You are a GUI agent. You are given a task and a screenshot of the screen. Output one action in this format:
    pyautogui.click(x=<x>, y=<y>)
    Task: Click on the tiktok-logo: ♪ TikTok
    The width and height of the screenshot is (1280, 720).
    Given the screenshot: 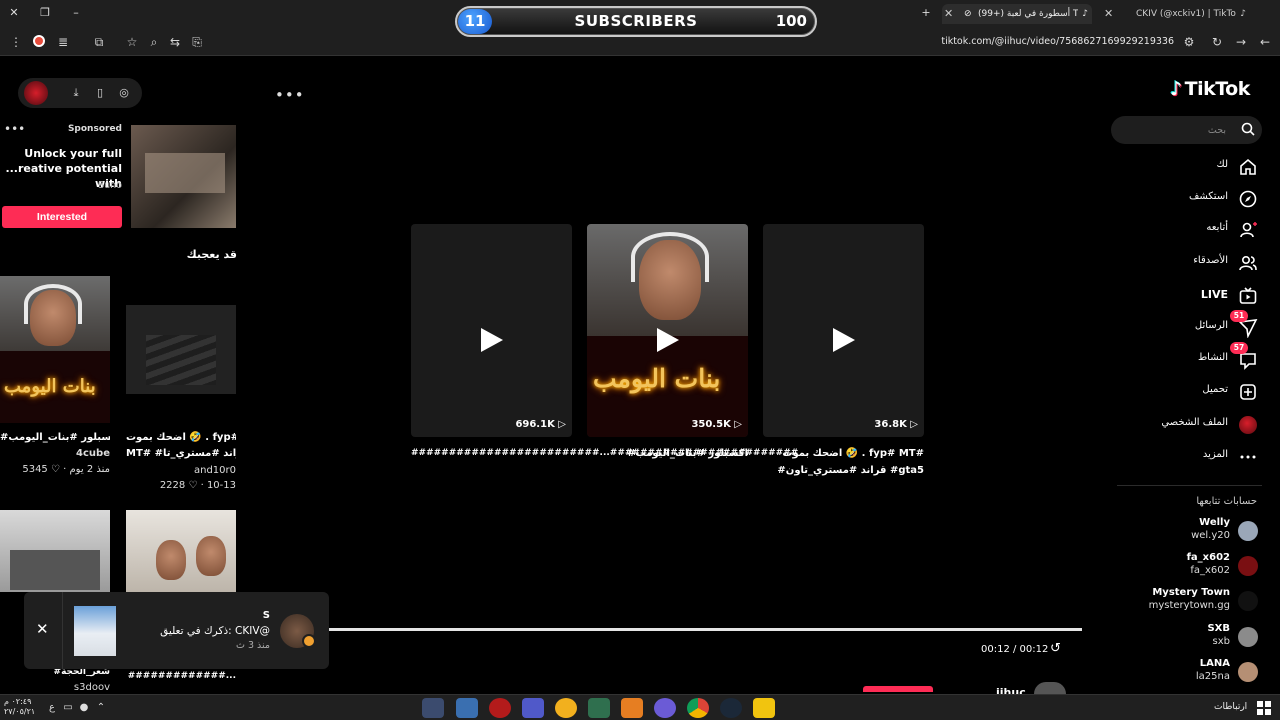 What is the action you would take?
    pyautogui.click(x=1210, y=89)
    